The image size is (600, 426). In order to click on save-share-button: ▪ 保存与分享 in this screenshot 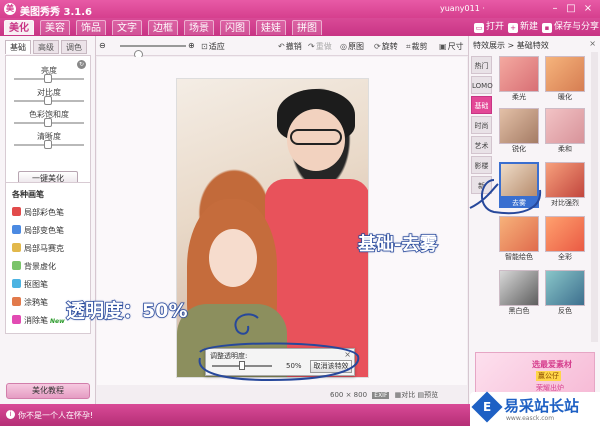, I will do `click(570, 27)`.